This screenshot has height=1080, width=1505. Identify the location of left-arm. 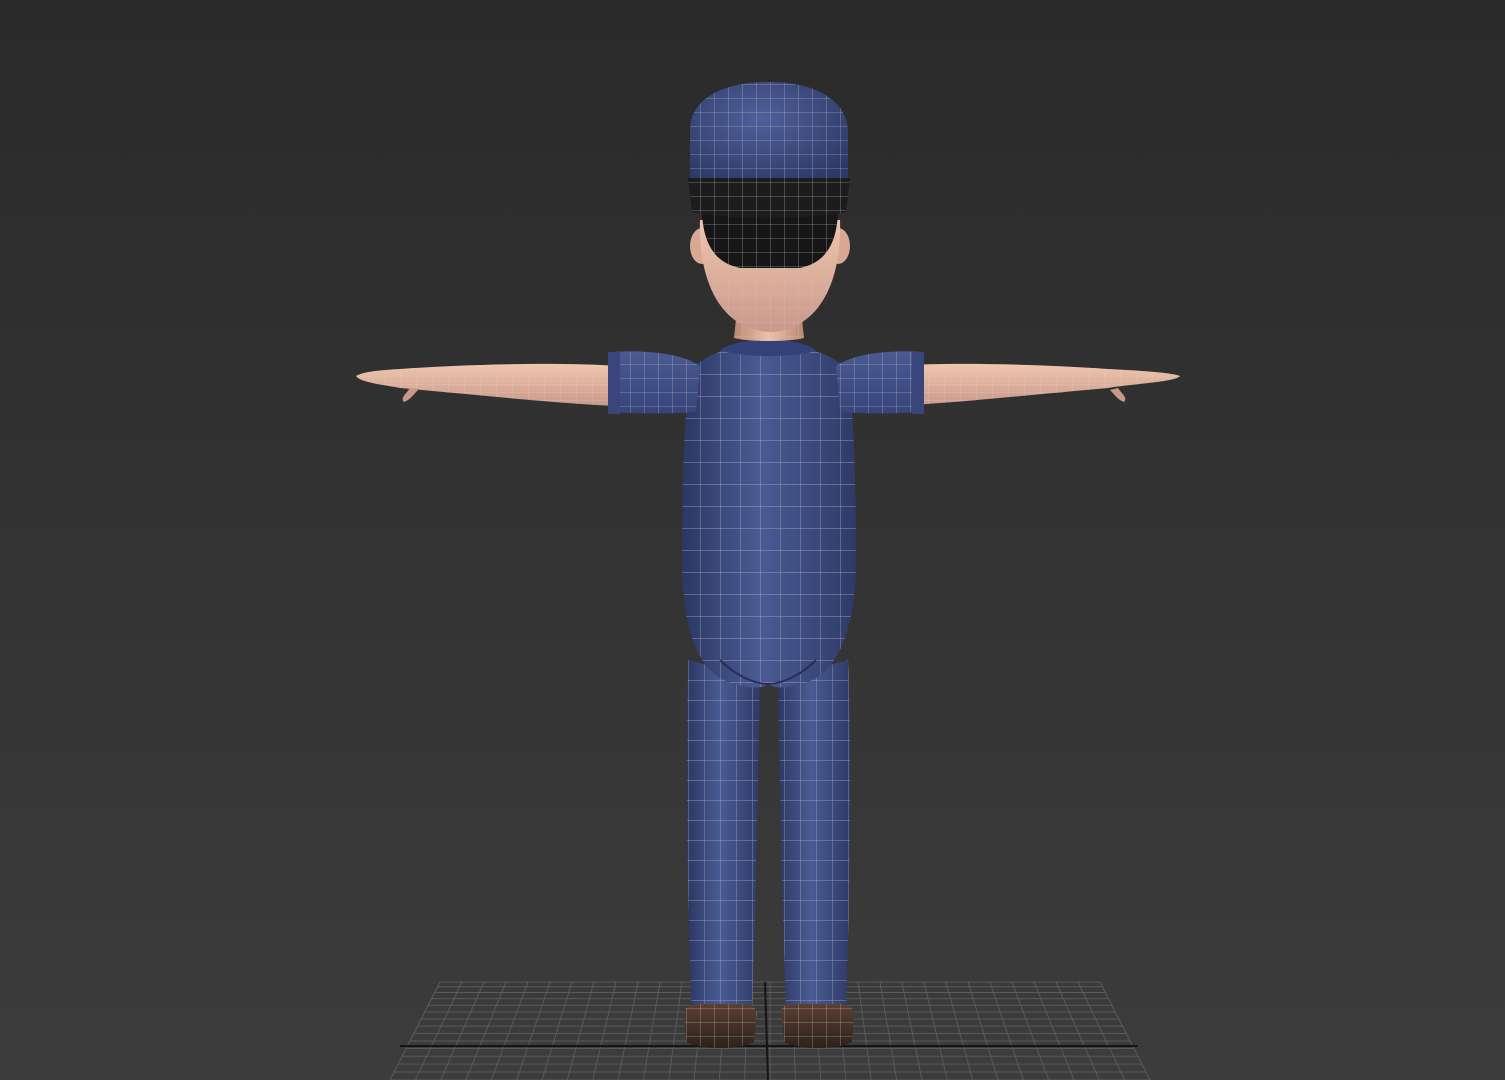
(487, 384).